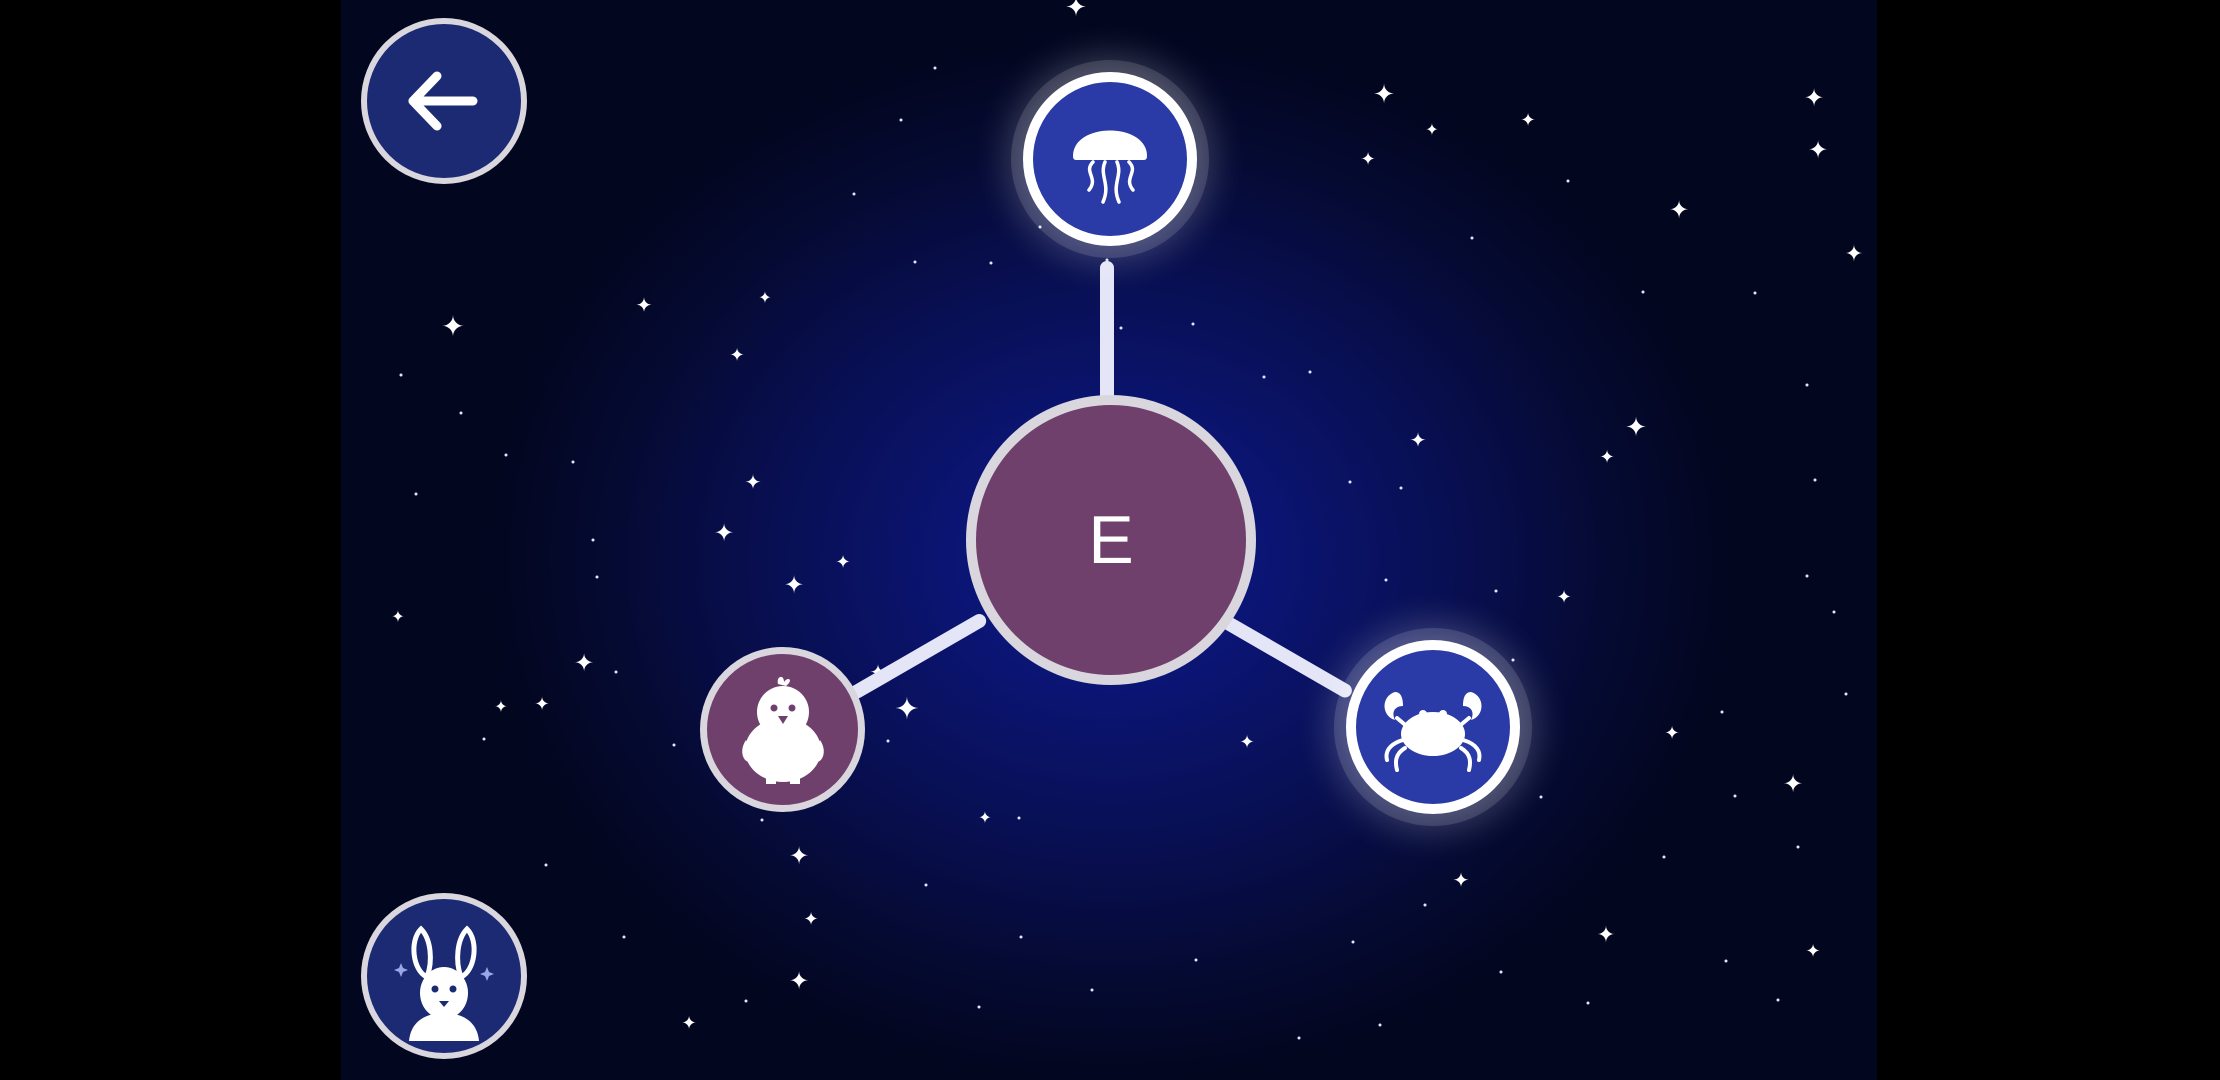 The height and width of the screenshot is (1080, 2220). What do you see at coordinates (918, 656) in the screenshot?
I see `edge-chick` at bounding box center [918, 656].